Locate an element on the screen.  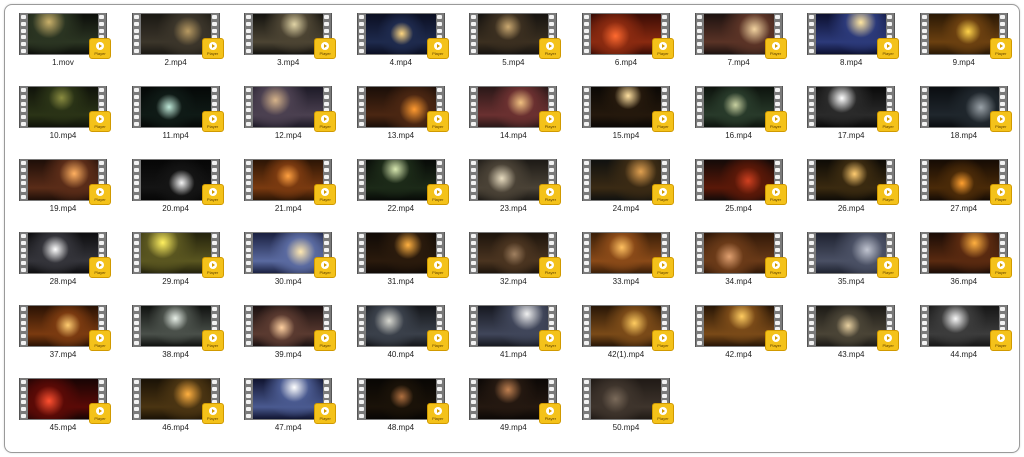
video-file-item: Player 2.mp4 is located at coordinates (176, 40).